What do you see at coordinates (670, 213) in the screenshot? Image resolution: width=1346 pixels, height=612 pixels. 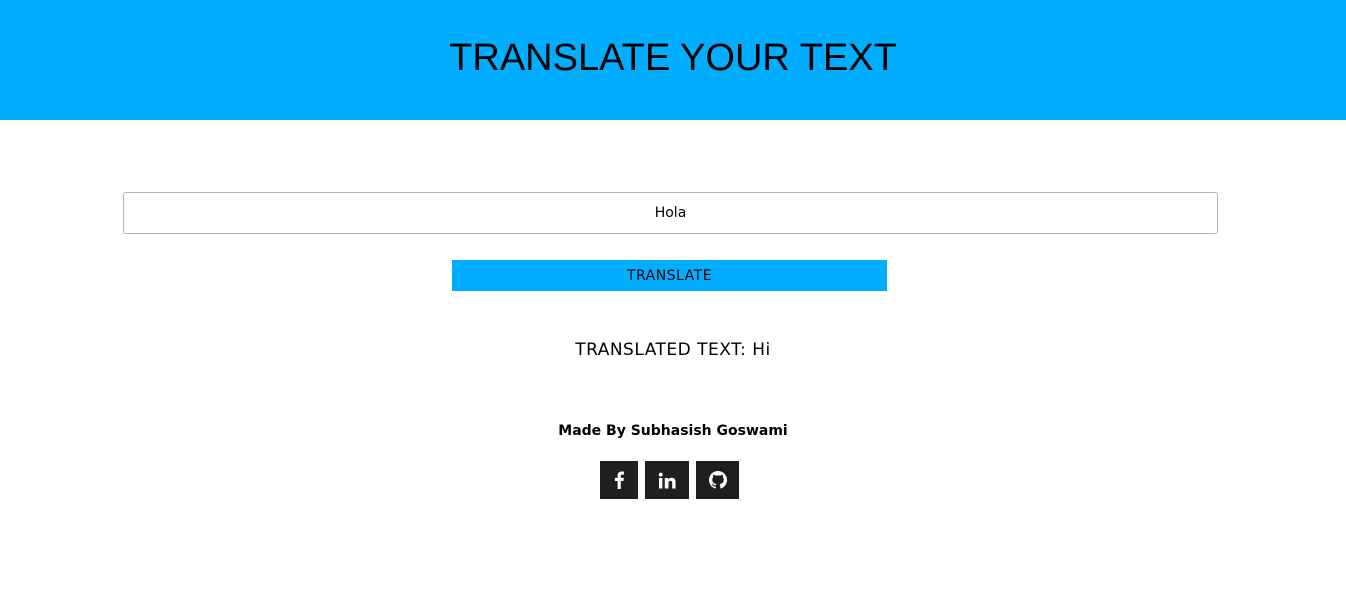 I see `text-input` at bounding box center [670, 213].